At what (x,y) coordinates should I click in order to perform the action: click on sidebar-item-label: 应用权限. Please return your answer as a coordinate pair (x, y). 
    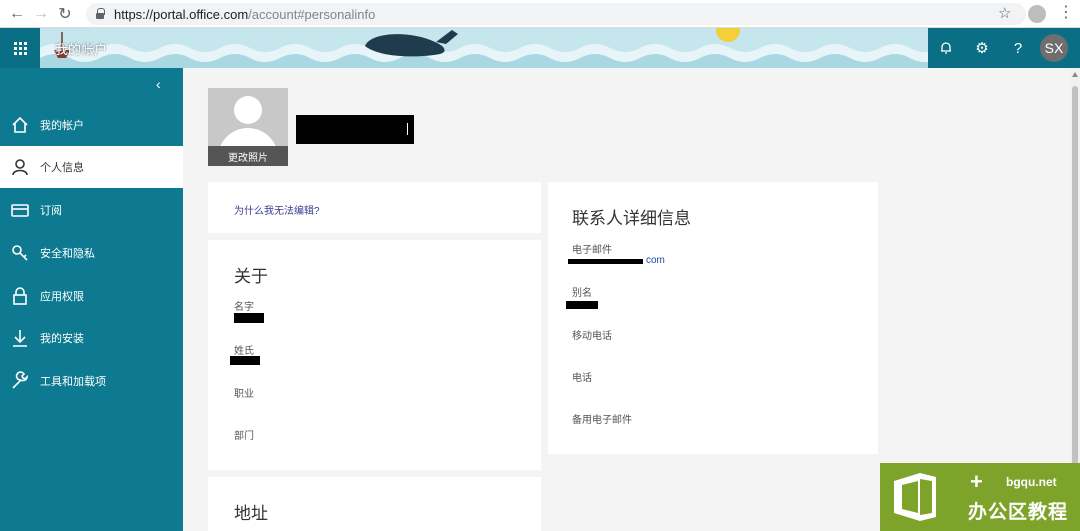
    Looking at the image, I should click on (62, 297).